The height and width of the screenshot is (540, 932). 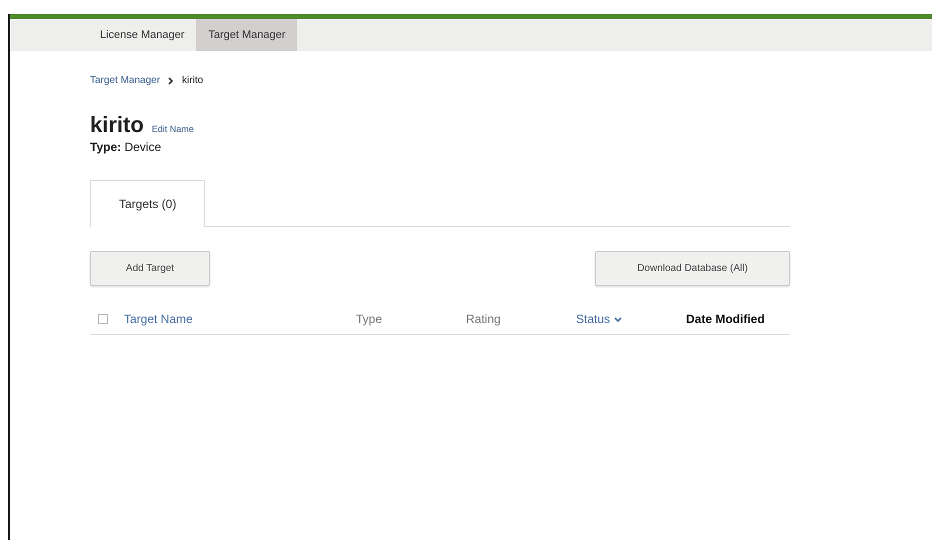 What do you see at coordinates (369, 319) in the screenshot?
I see `column-header: Type` at bounding box center [369, 319].